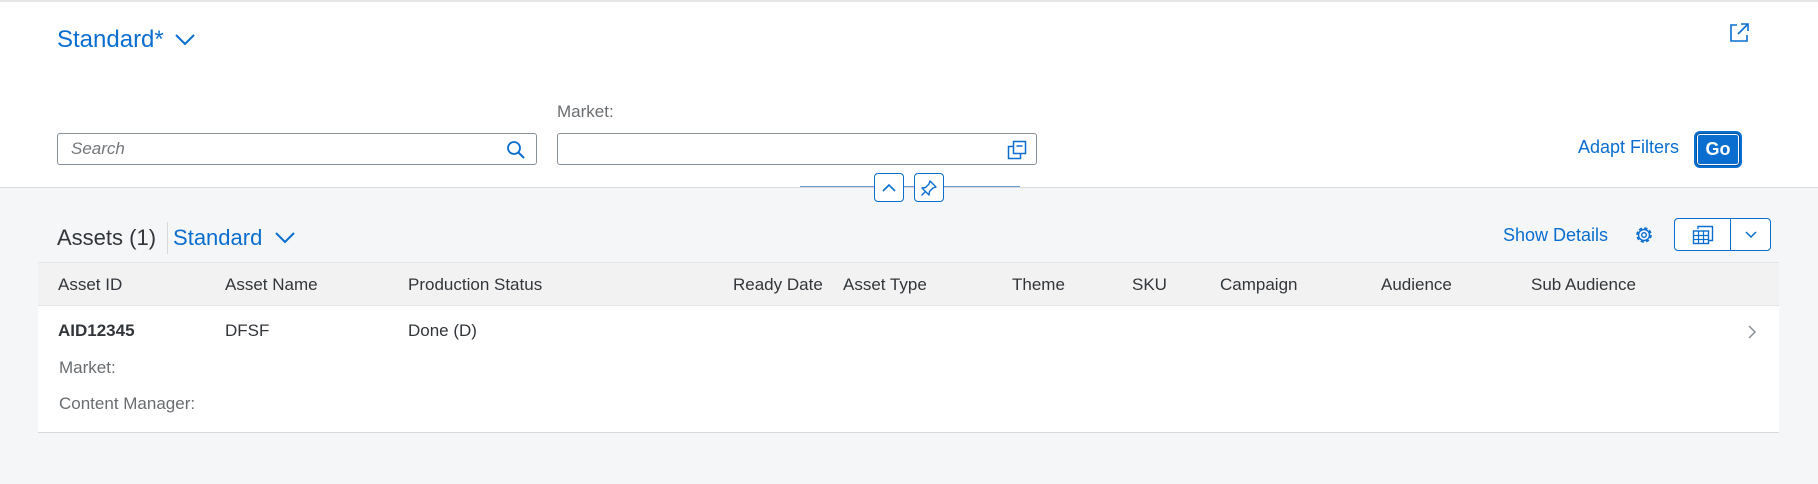 This screenshot has width=1818, height=484. Describe the element at coordinates (1416, 285) in the screenshot. I see `column-header-audience: Audience` at that location.